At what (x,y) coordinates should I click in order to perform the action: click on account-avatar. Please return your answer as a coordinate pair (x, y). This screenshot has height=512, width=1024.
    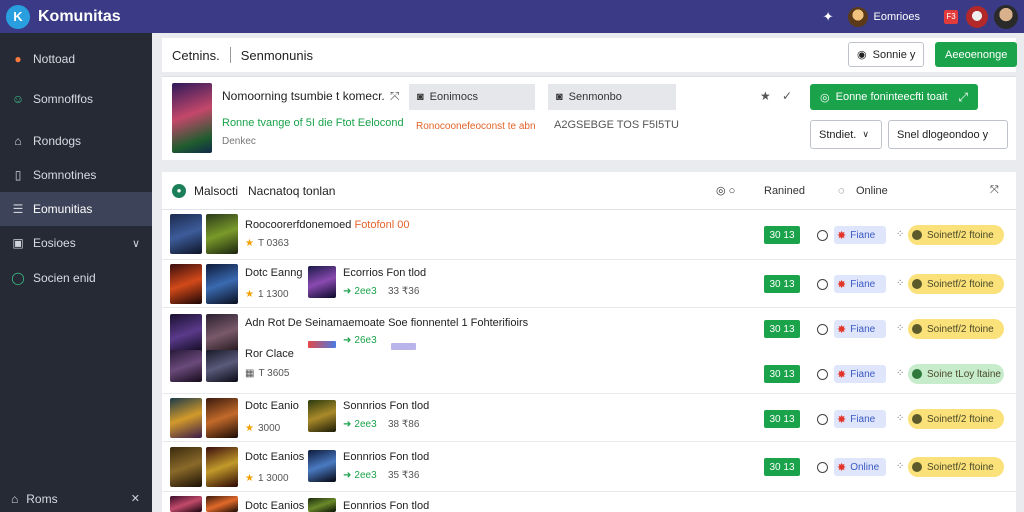
    Looking at the image, I should click on (1006, 16).